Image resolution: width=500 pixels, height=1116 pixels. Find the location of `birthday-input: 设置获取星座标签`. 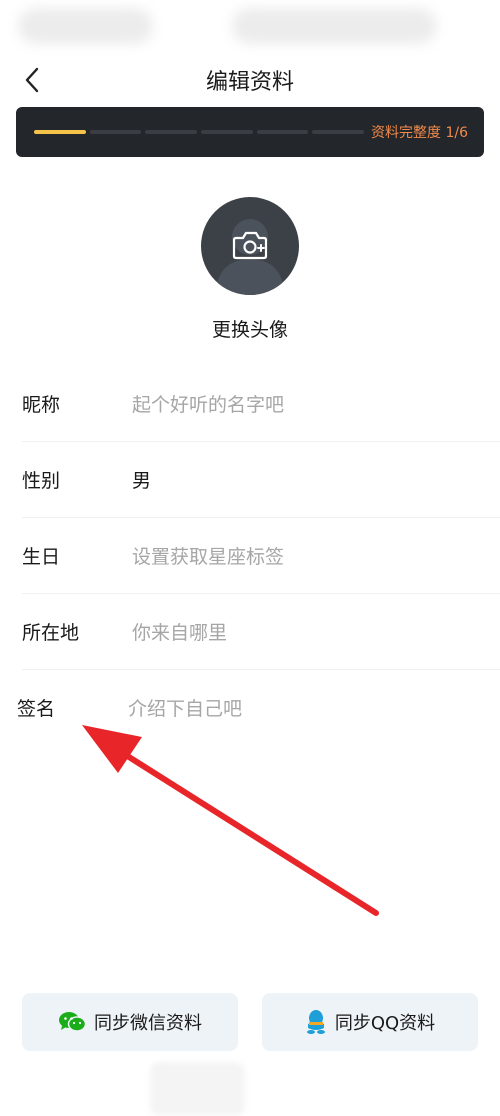

birthday-input: 设置获取星座标签 is located at coordinates (208, 555).